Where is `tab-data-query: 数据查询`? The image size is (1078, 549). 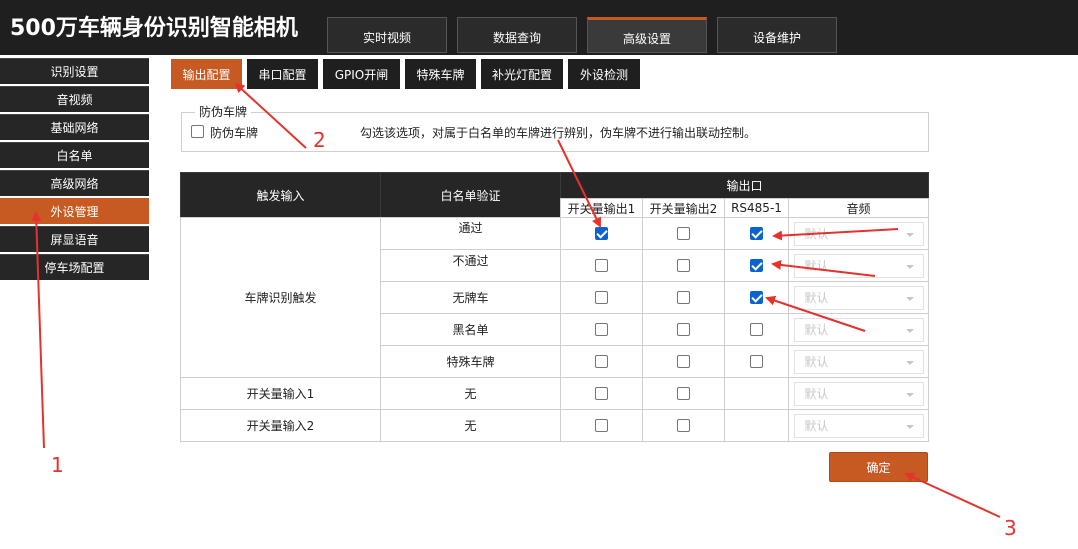 tab-data-query: 数据查询 is located at coordinates (517, 35).